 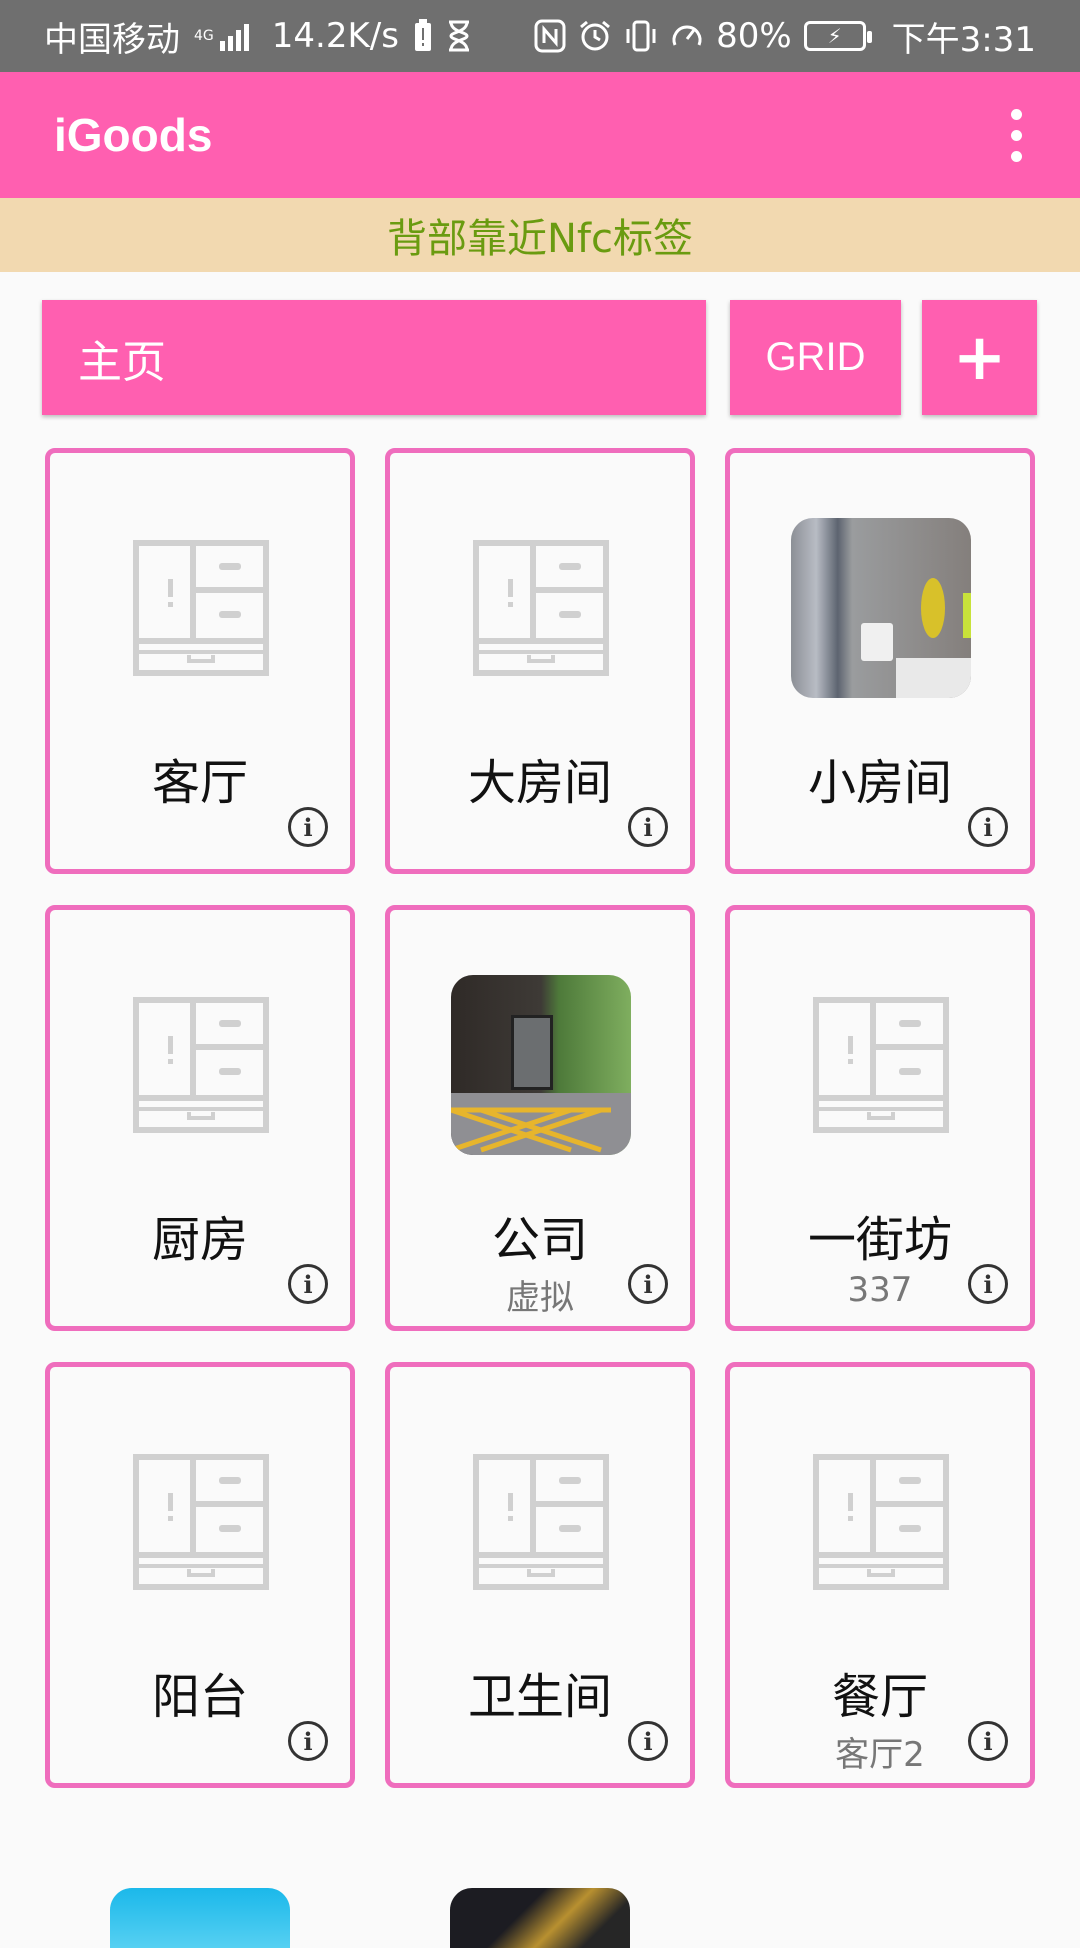 What do you see at coordinates (459, 36) in the screenshot?
I see `hourglass-icon` at bounding box center [459, 36].